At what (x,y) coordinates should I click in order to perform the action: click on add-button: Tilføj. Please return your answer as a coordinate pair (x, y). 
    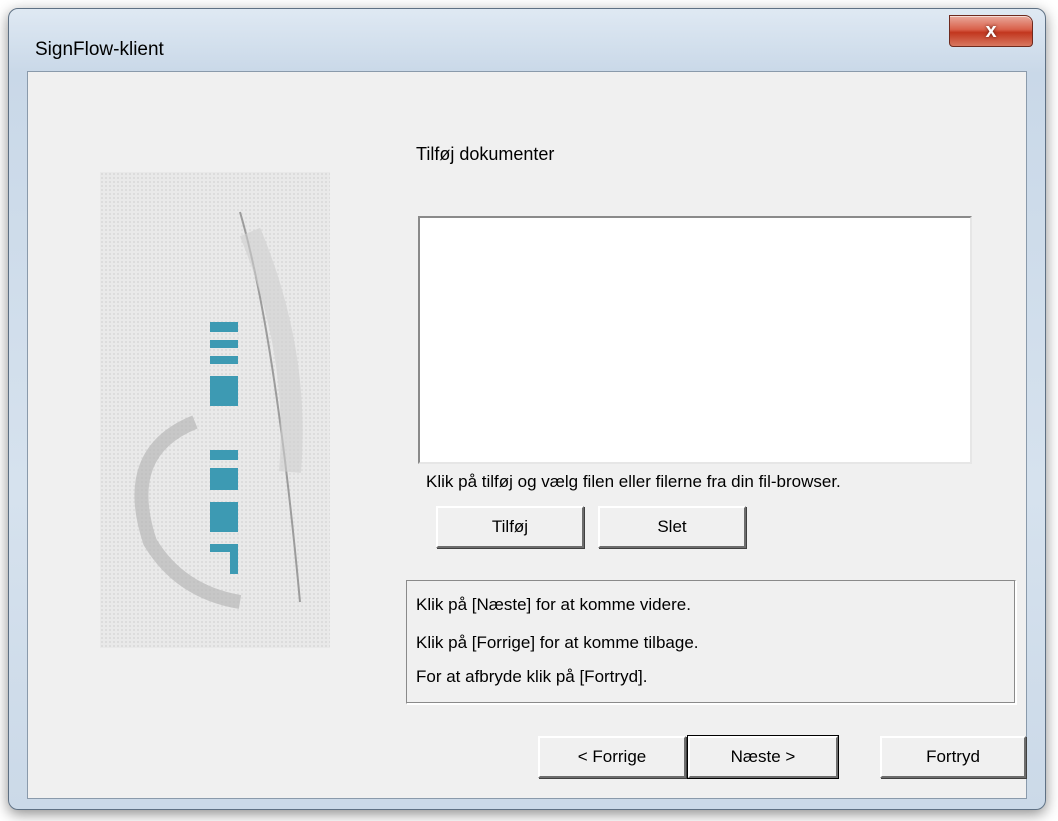
    Looking at the image, I should click on (510, 527).